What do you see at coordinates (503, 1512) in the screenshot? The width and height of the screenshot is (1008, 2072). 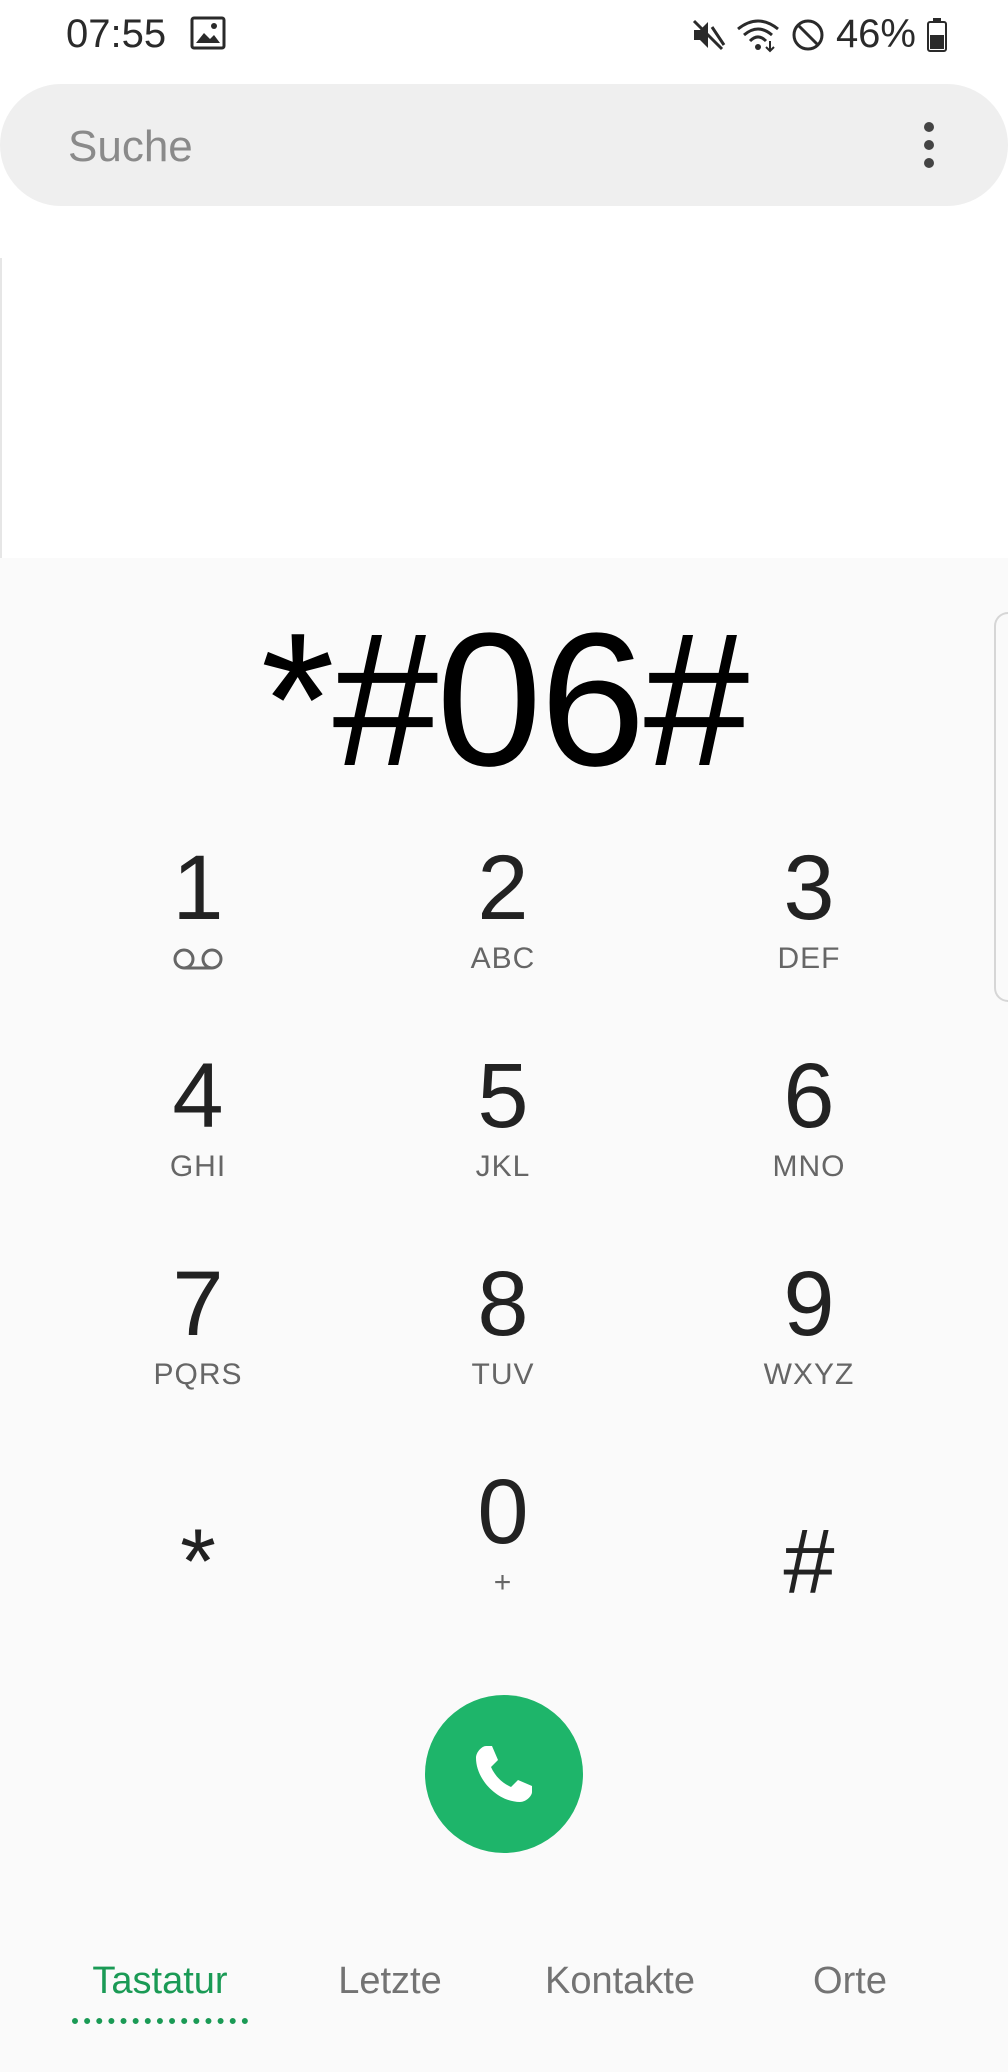 I see `key-digit: 0` at bounding box center [503, 1512].